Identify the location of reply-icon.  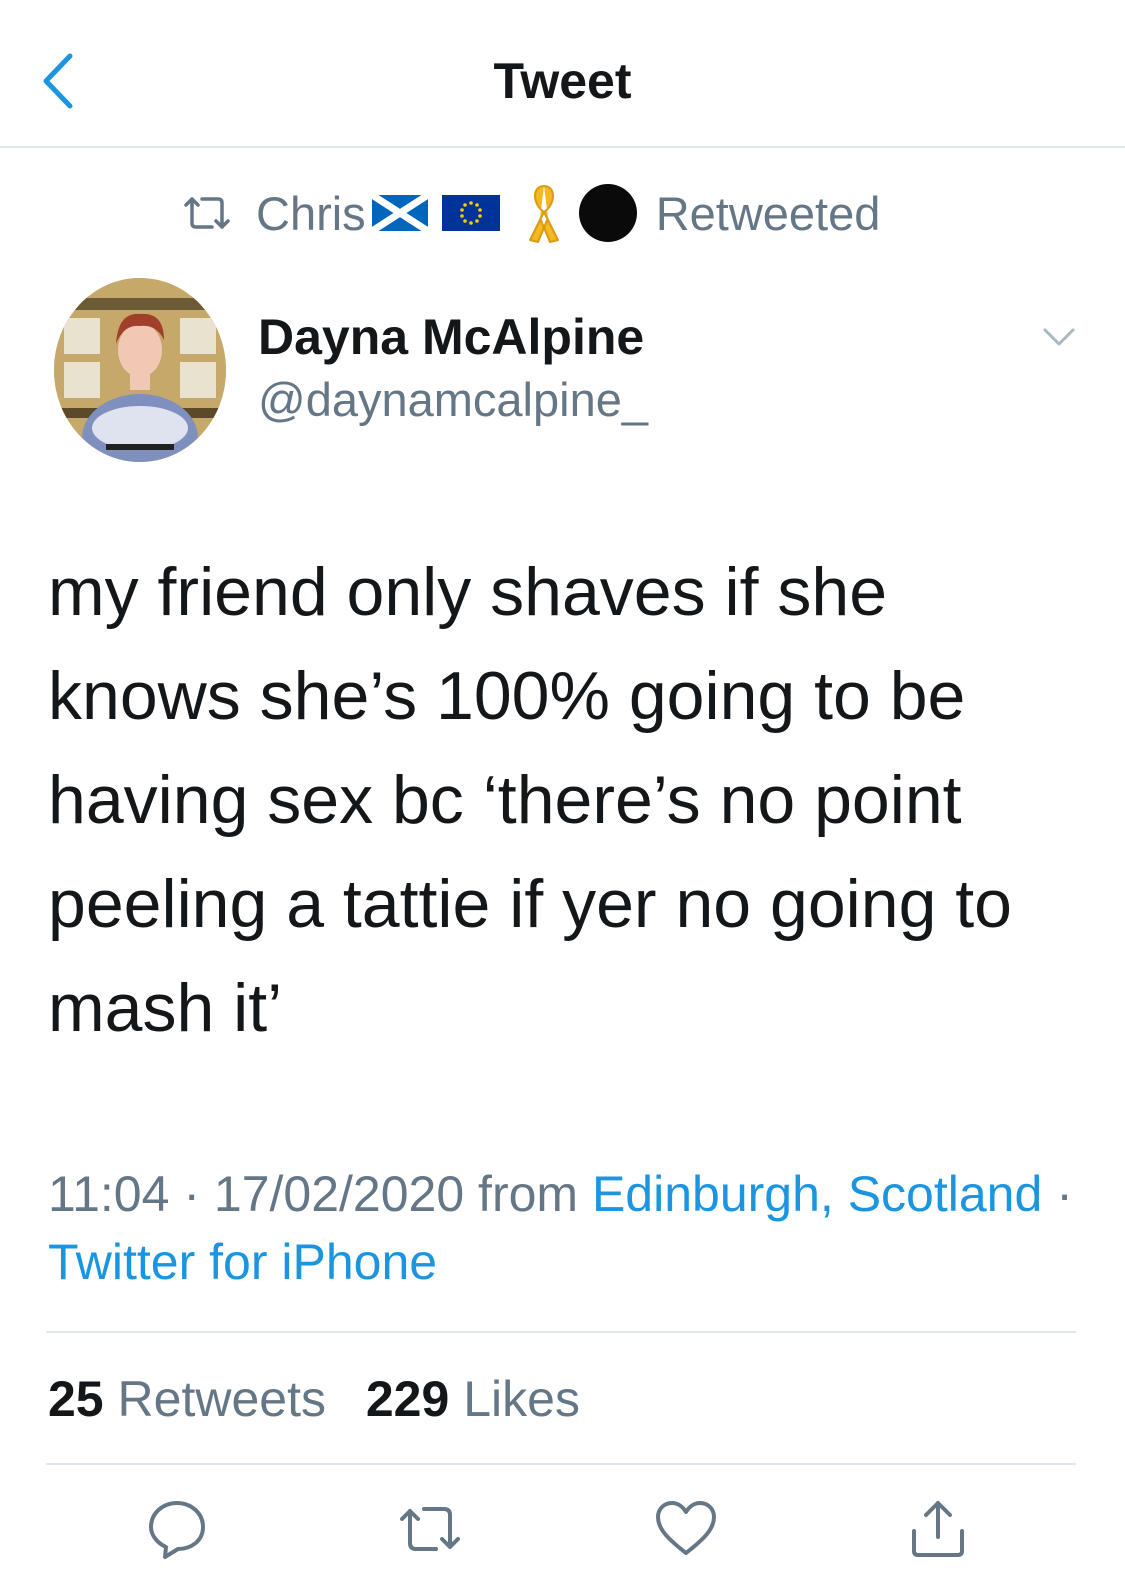
(177, 1530).